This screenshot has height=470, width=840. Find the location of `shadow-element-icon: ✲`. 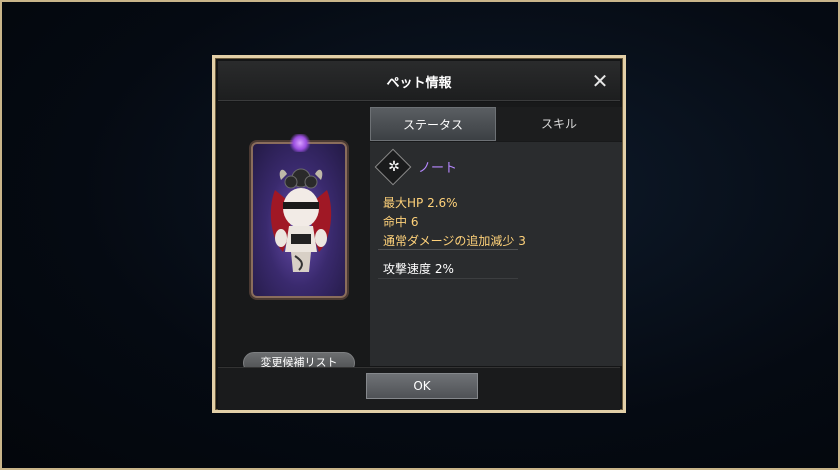

shadow-element-icon: ✲ is located at coordinates (394, 167).